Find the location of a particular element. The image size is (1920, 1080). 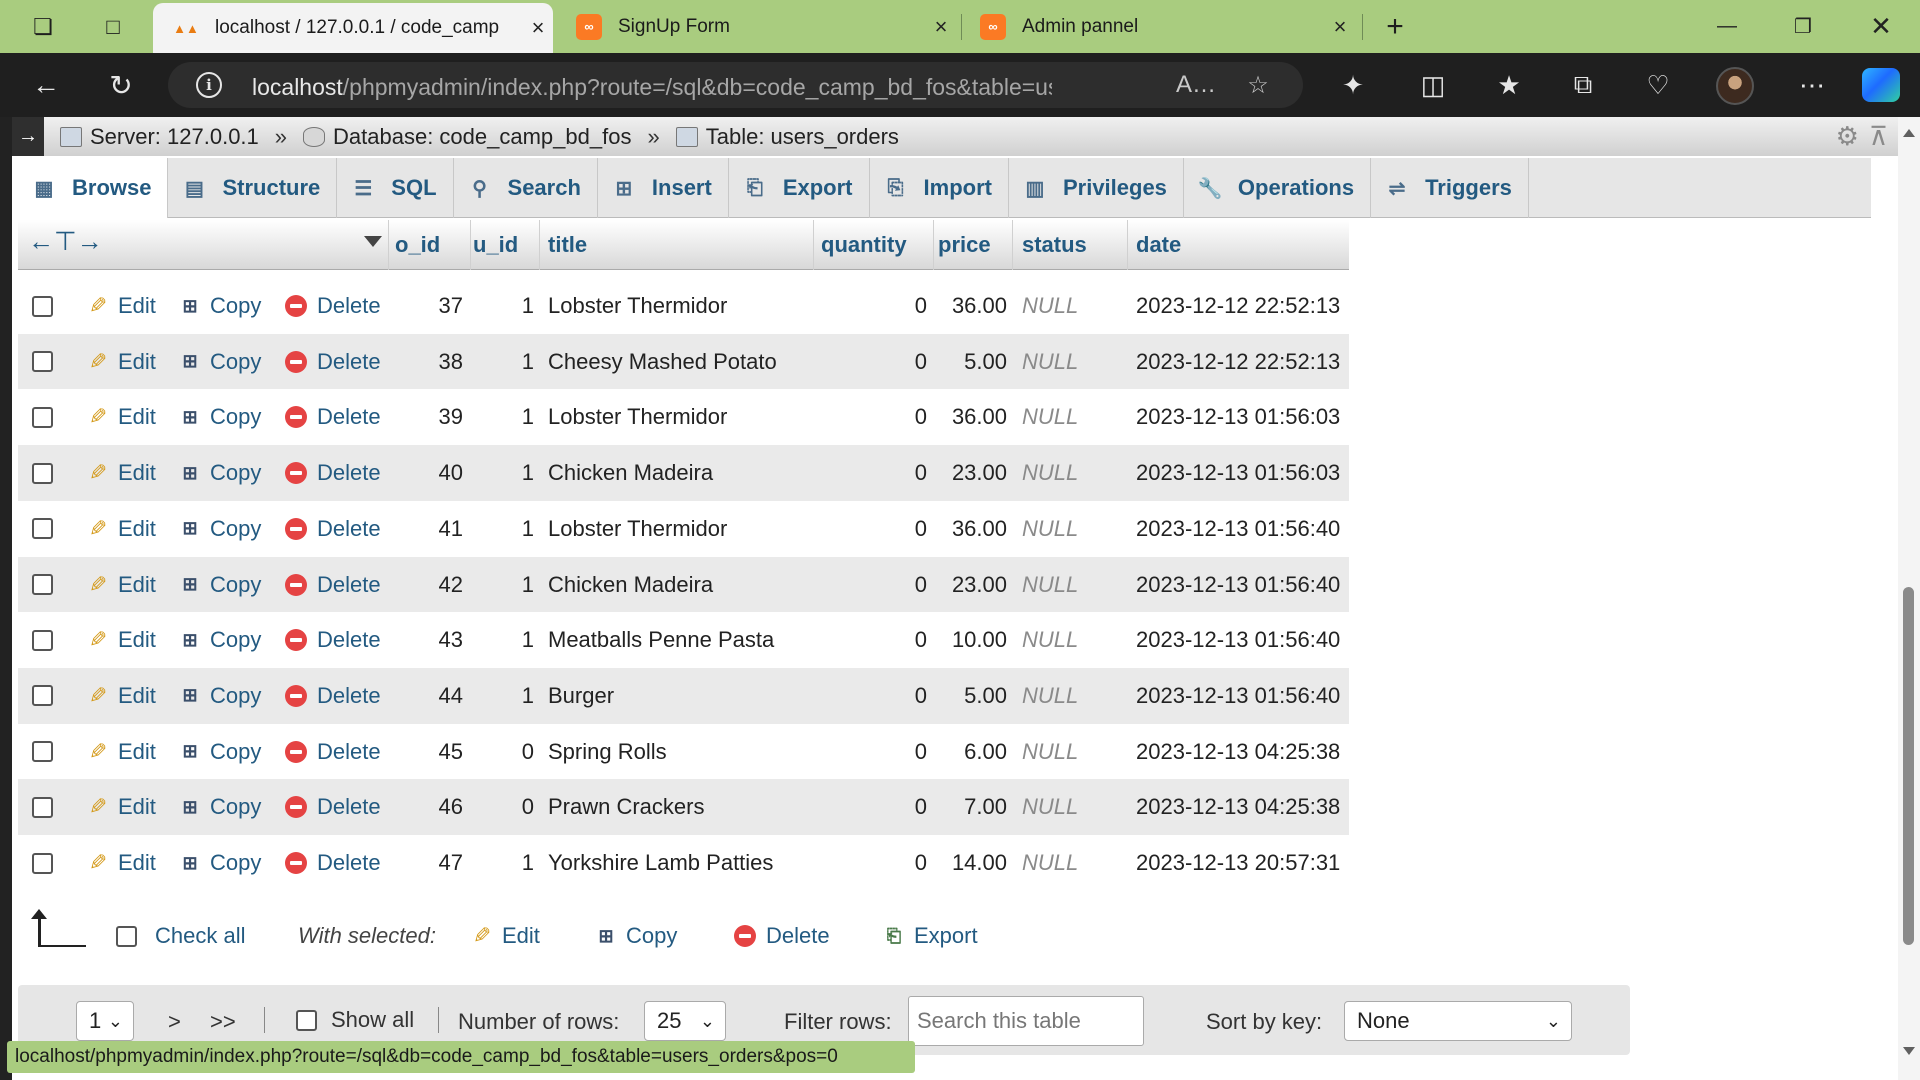

copilot-icon is located at coordinates (1881, 85).